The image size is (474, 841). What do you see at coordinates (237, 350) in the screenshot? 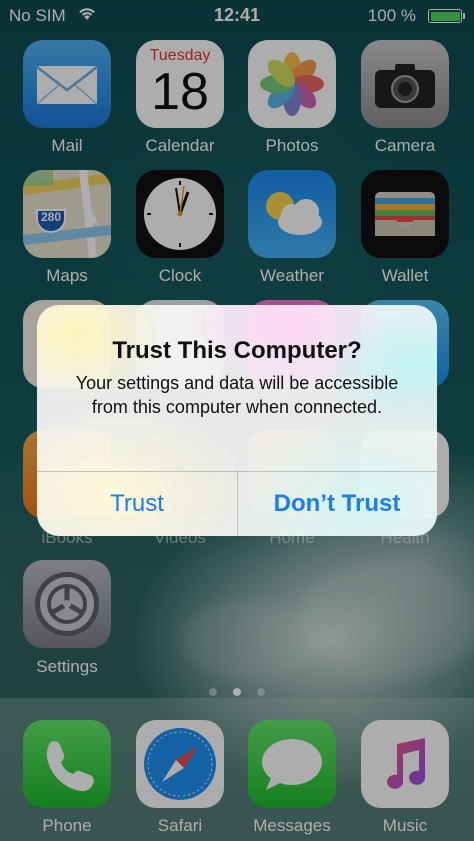
I see `alert-title: Trust This Computer?` at bounding box center [237, 350].